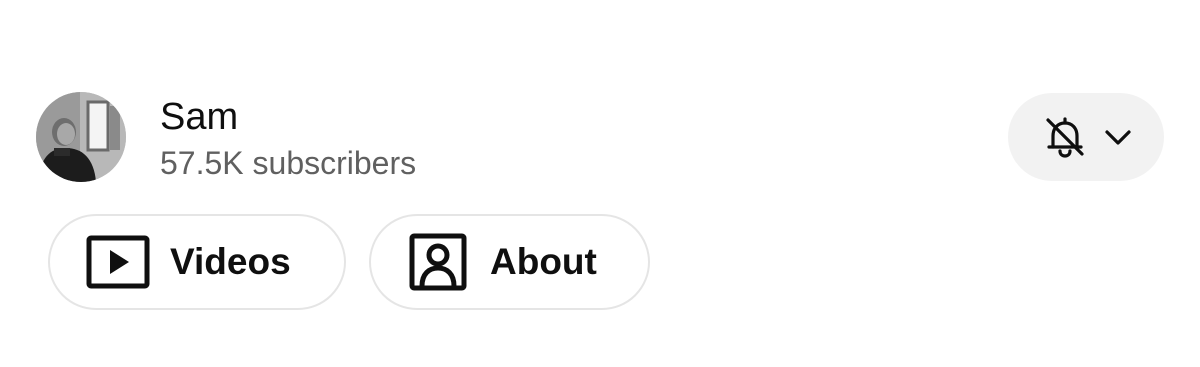 The width and height of the screenshot is (1200, 367). I want to click on tab-videos-label: Videos, so click(230, 261).